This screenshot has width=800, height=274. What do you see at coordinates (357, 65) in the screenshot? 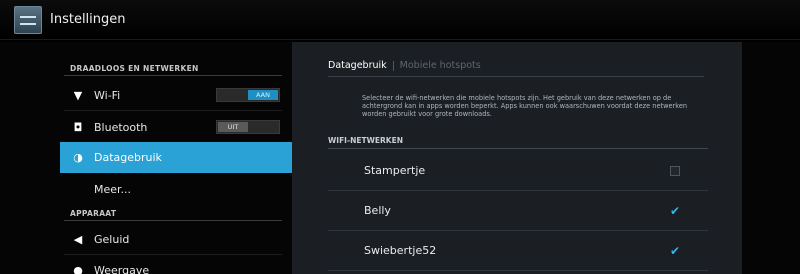
I see `tab-datagebruik: Datagebruik` at bounding box center [357, 65].